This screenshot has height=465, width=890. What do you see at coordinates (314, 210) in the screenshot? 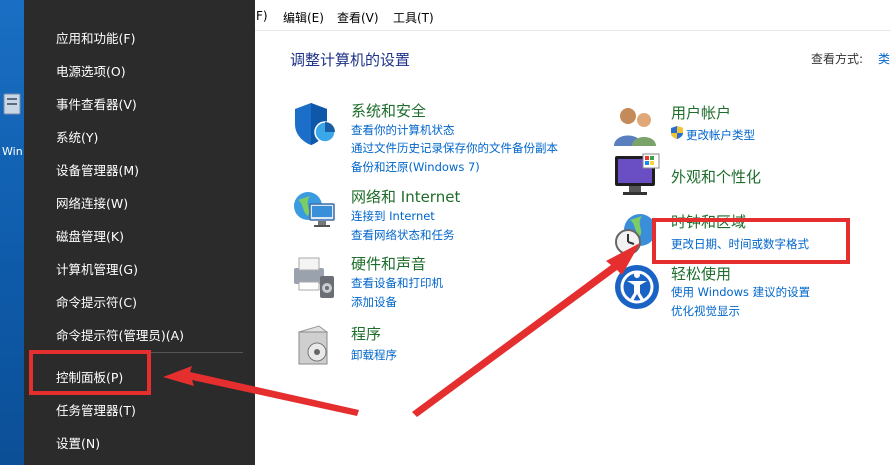
I see `network-globe-icon` at bounding box center [314, 210].